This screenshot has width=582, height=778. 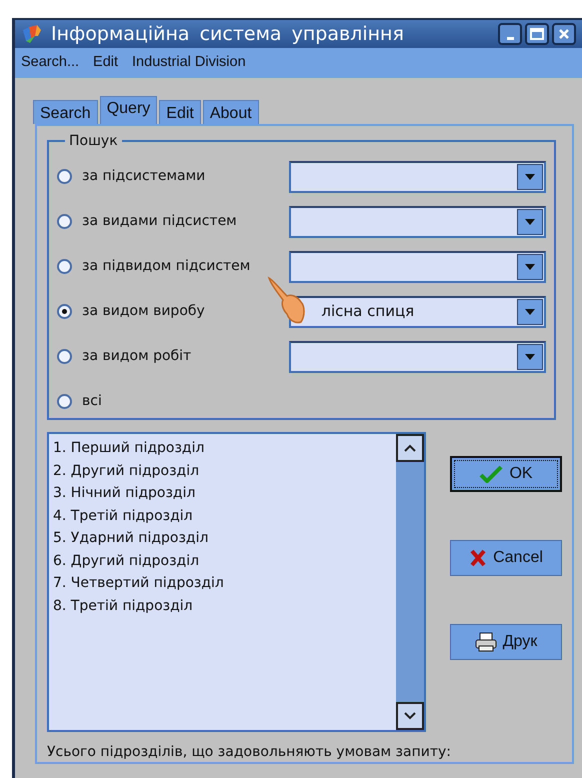 I want to click on option-label: за підсистемами, so click(x=144, y=176).